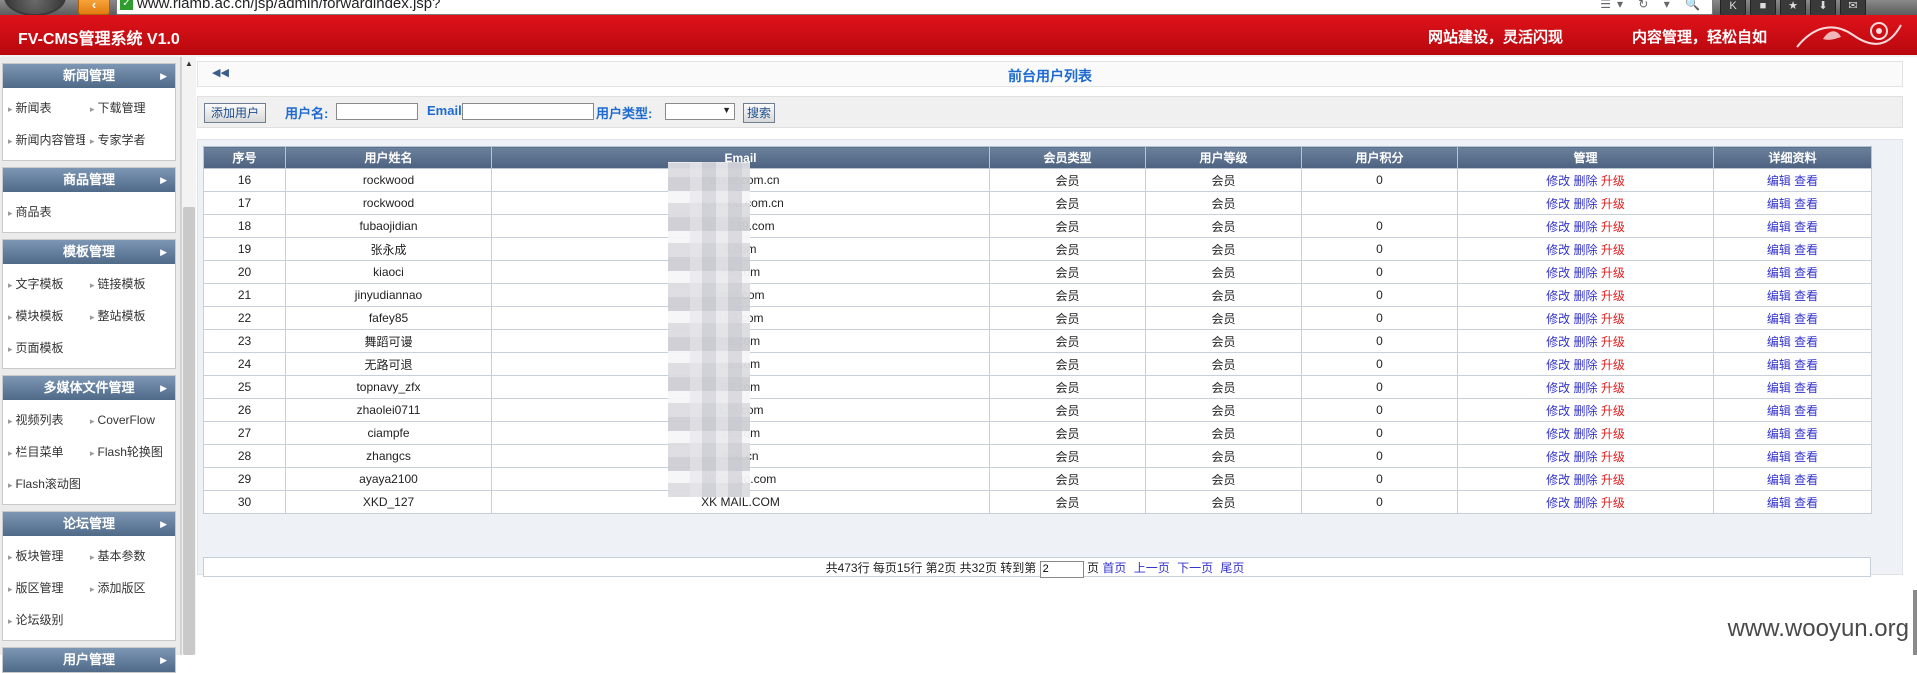 The width and height of the screenshot is (1917, 673). Describe the element at coordinates (94, 7) in the screenshot. I see `back-button: ‹` at that location.